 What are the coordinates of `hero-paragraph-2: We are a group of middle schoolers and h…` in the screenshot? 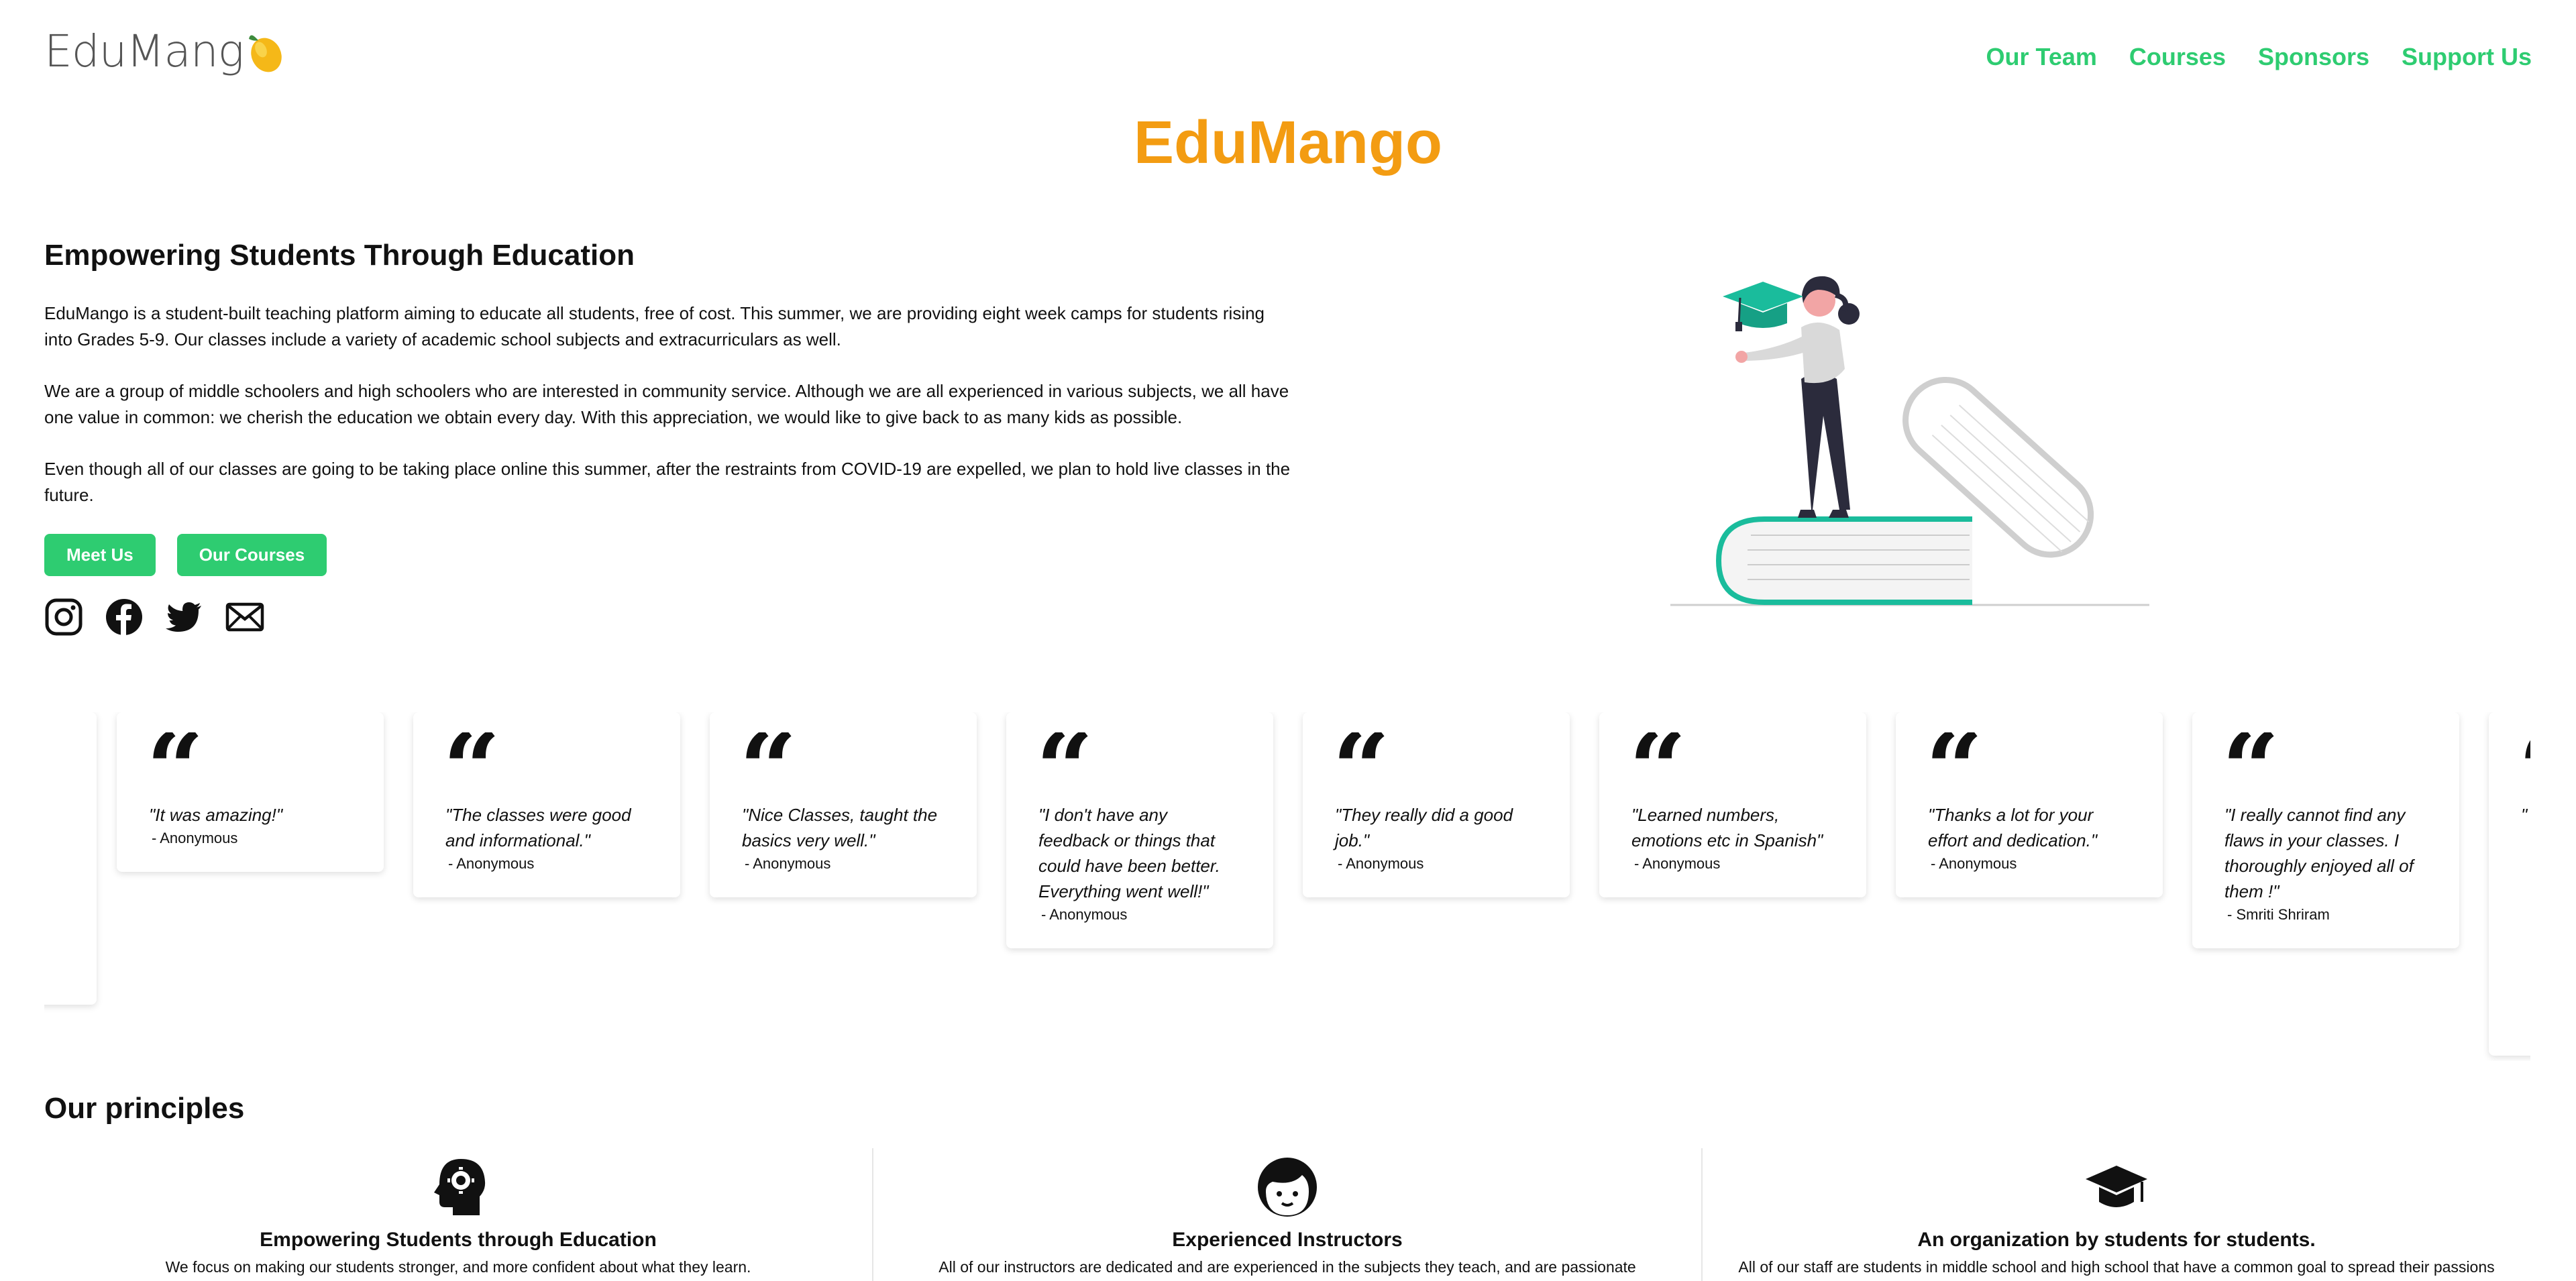 It's located at (666, 404).